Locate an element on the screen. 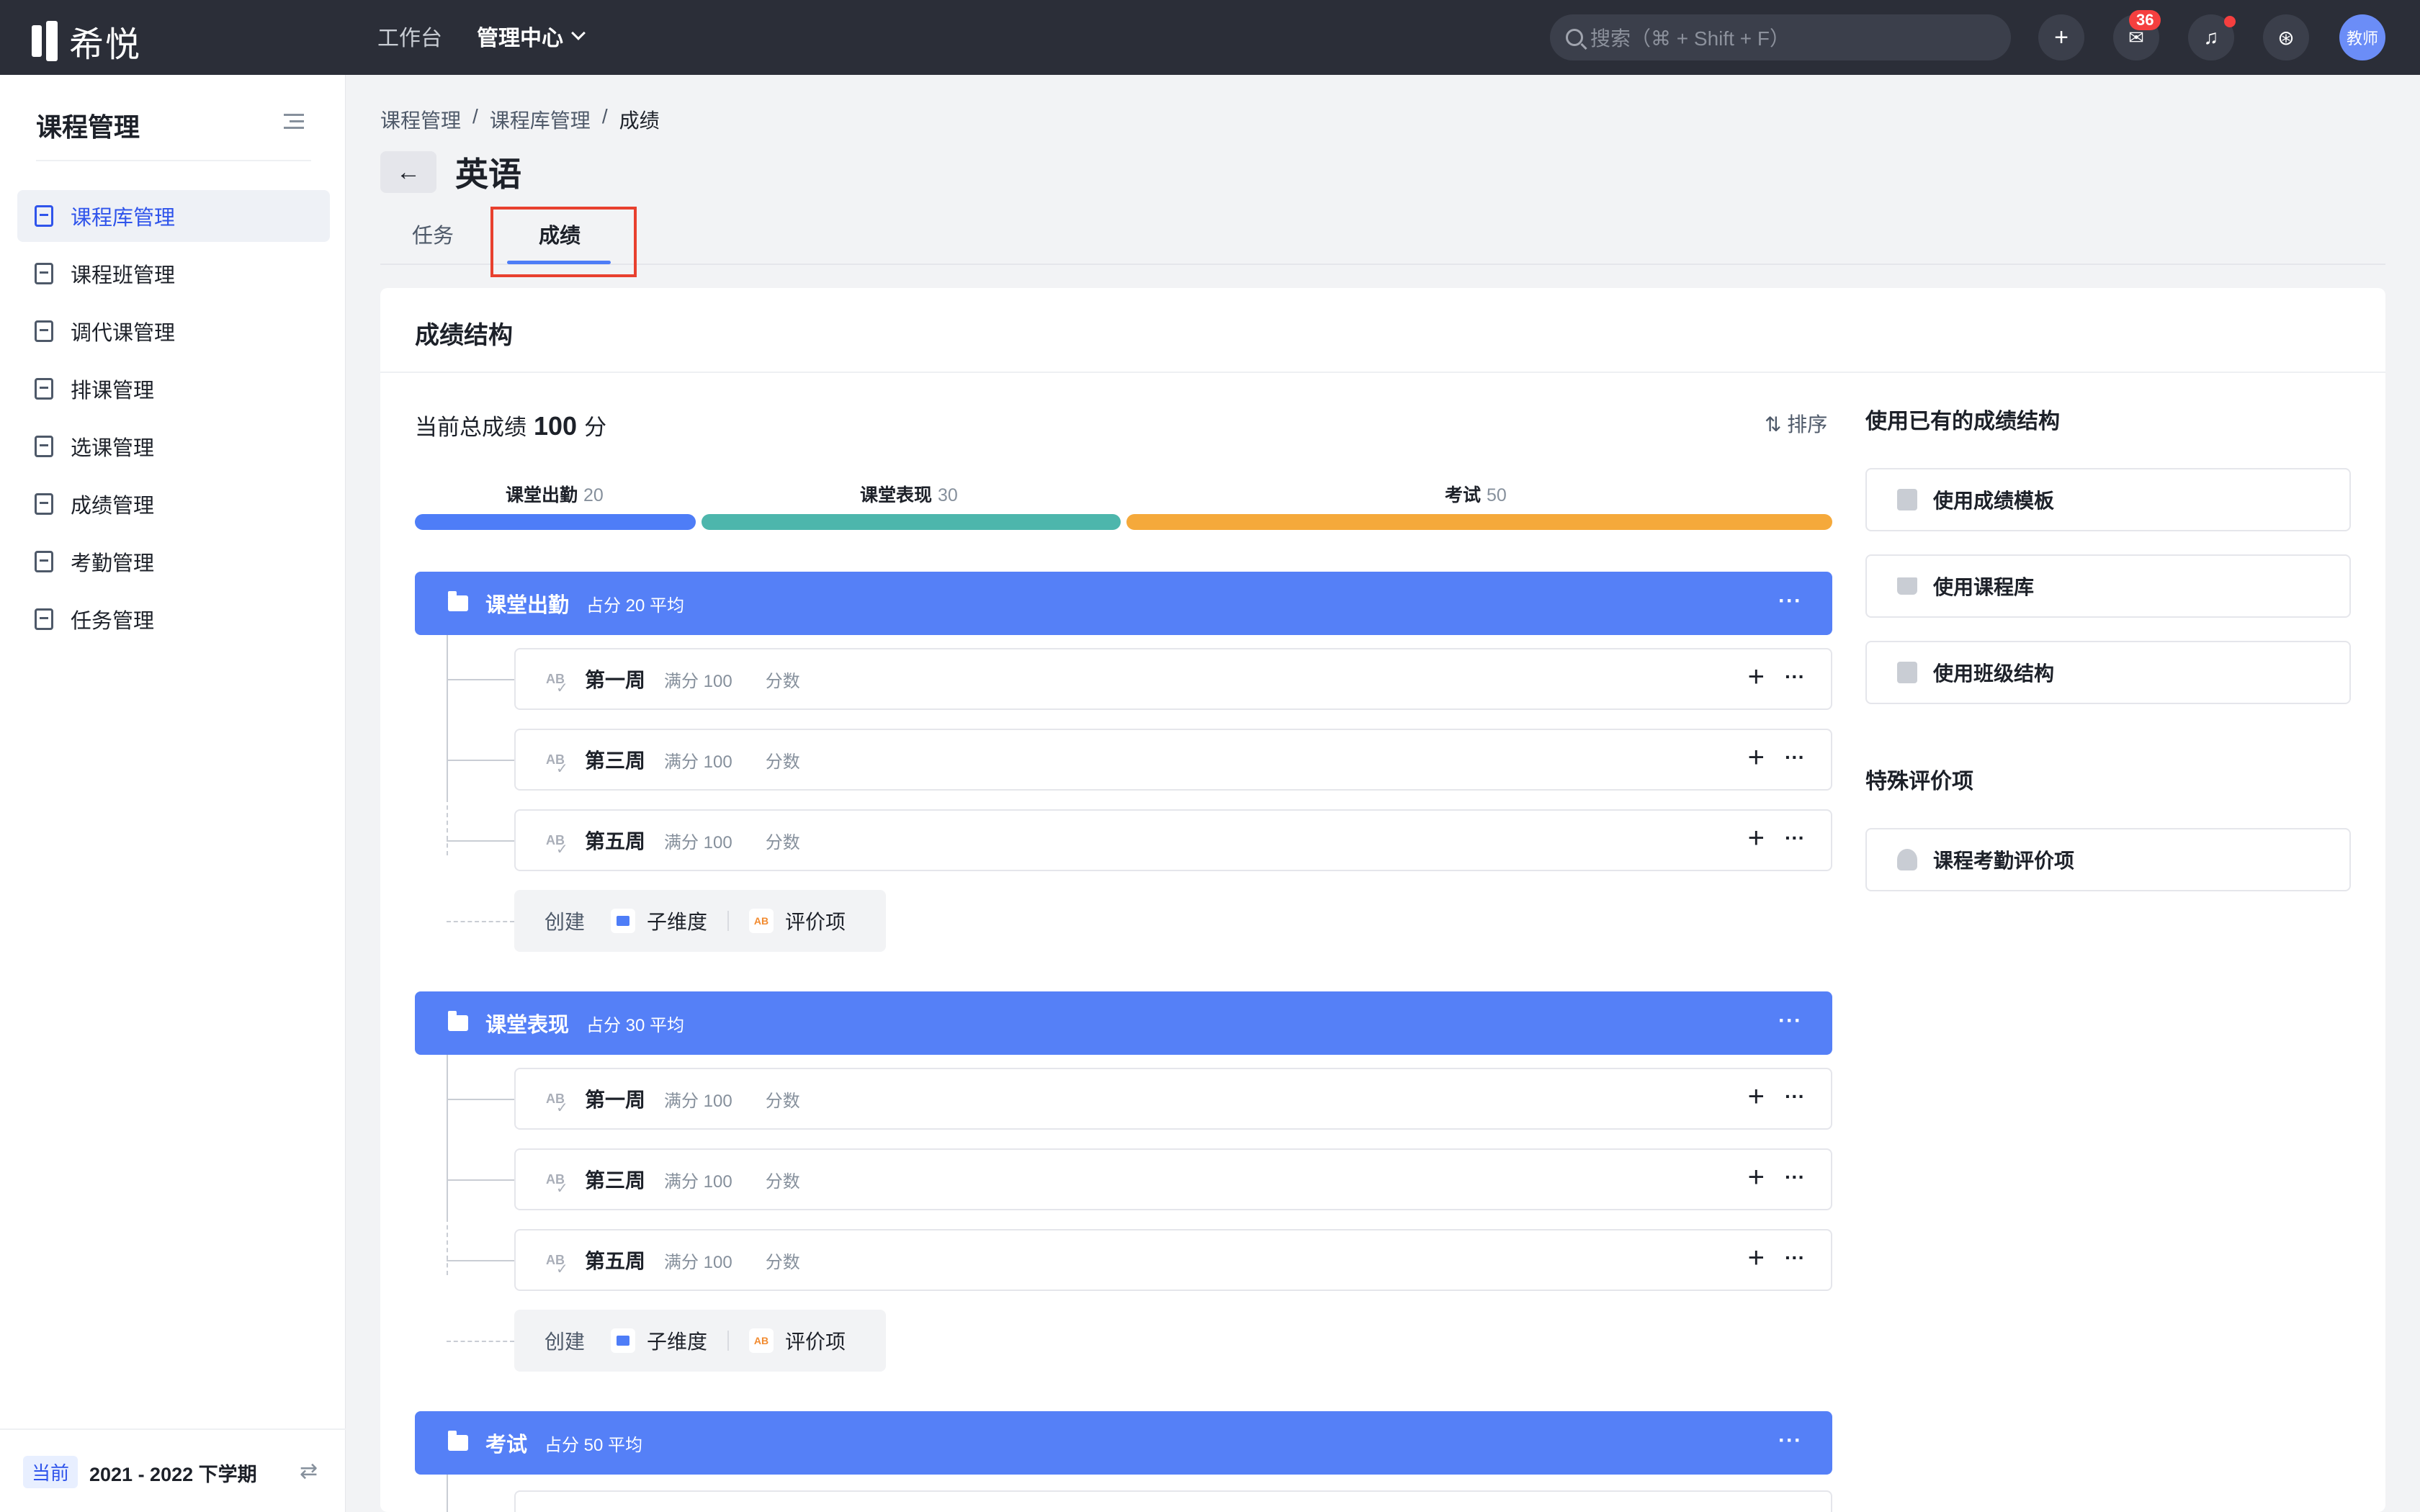 The height and width of the screenshot is (1512, 2420). plus-icon: + is located at coordinates (2061, 37).